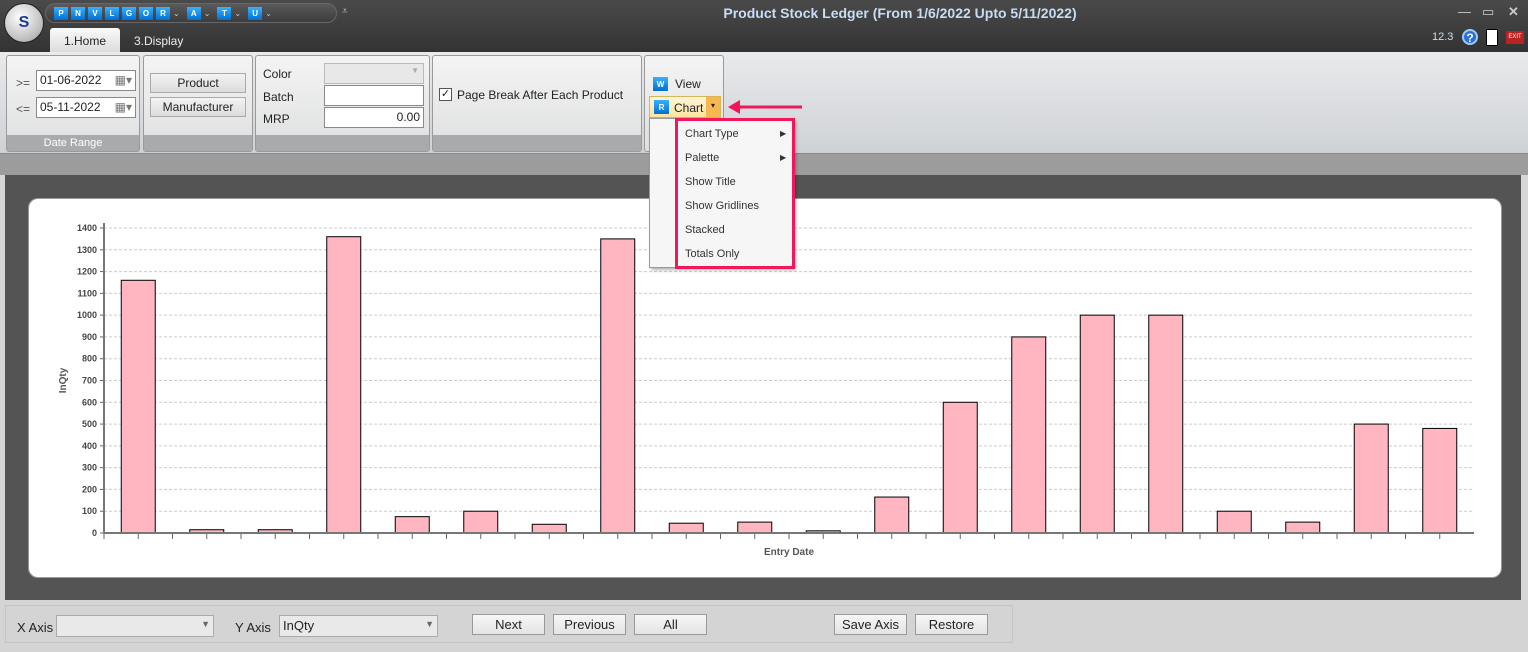  What do you see at coordinates (722, 206) in the screenshot?
I see `menu-item-show-gridlines: Show Gridlines` at bounding box center [722, 206].